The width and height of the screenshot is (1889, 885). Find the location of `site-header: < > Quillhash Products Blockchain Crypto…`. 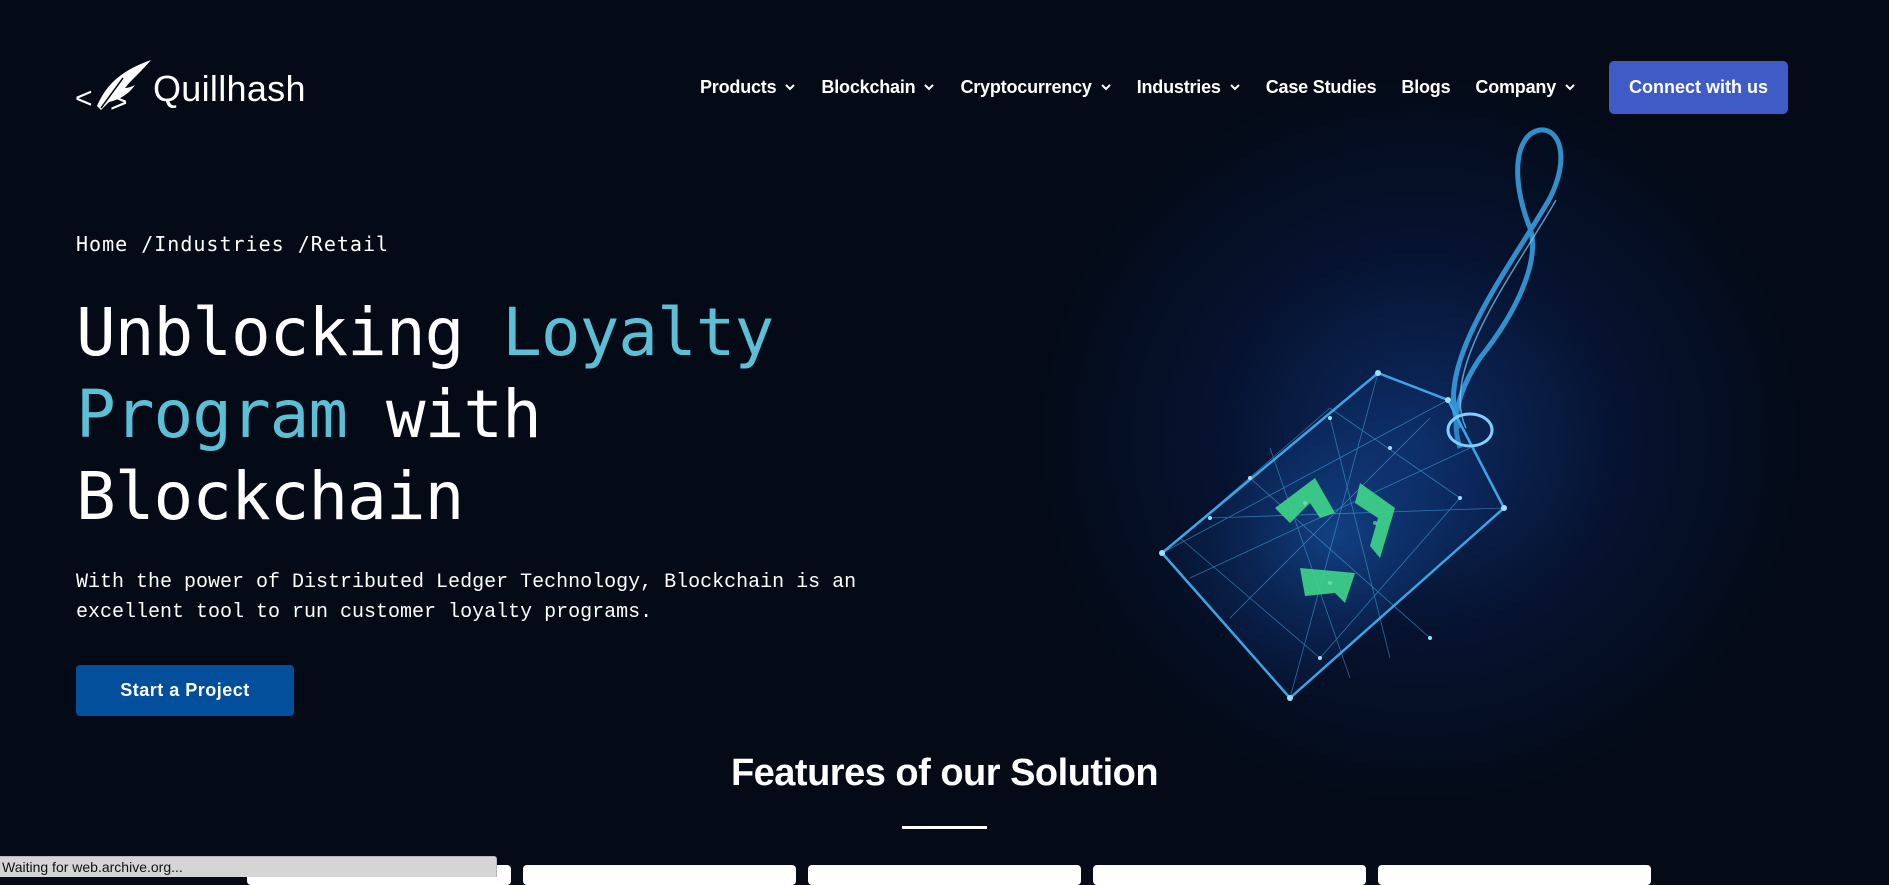

site-header: < > Quillhash Products Blockchain Crypto… is located at coordinates (944, 60).